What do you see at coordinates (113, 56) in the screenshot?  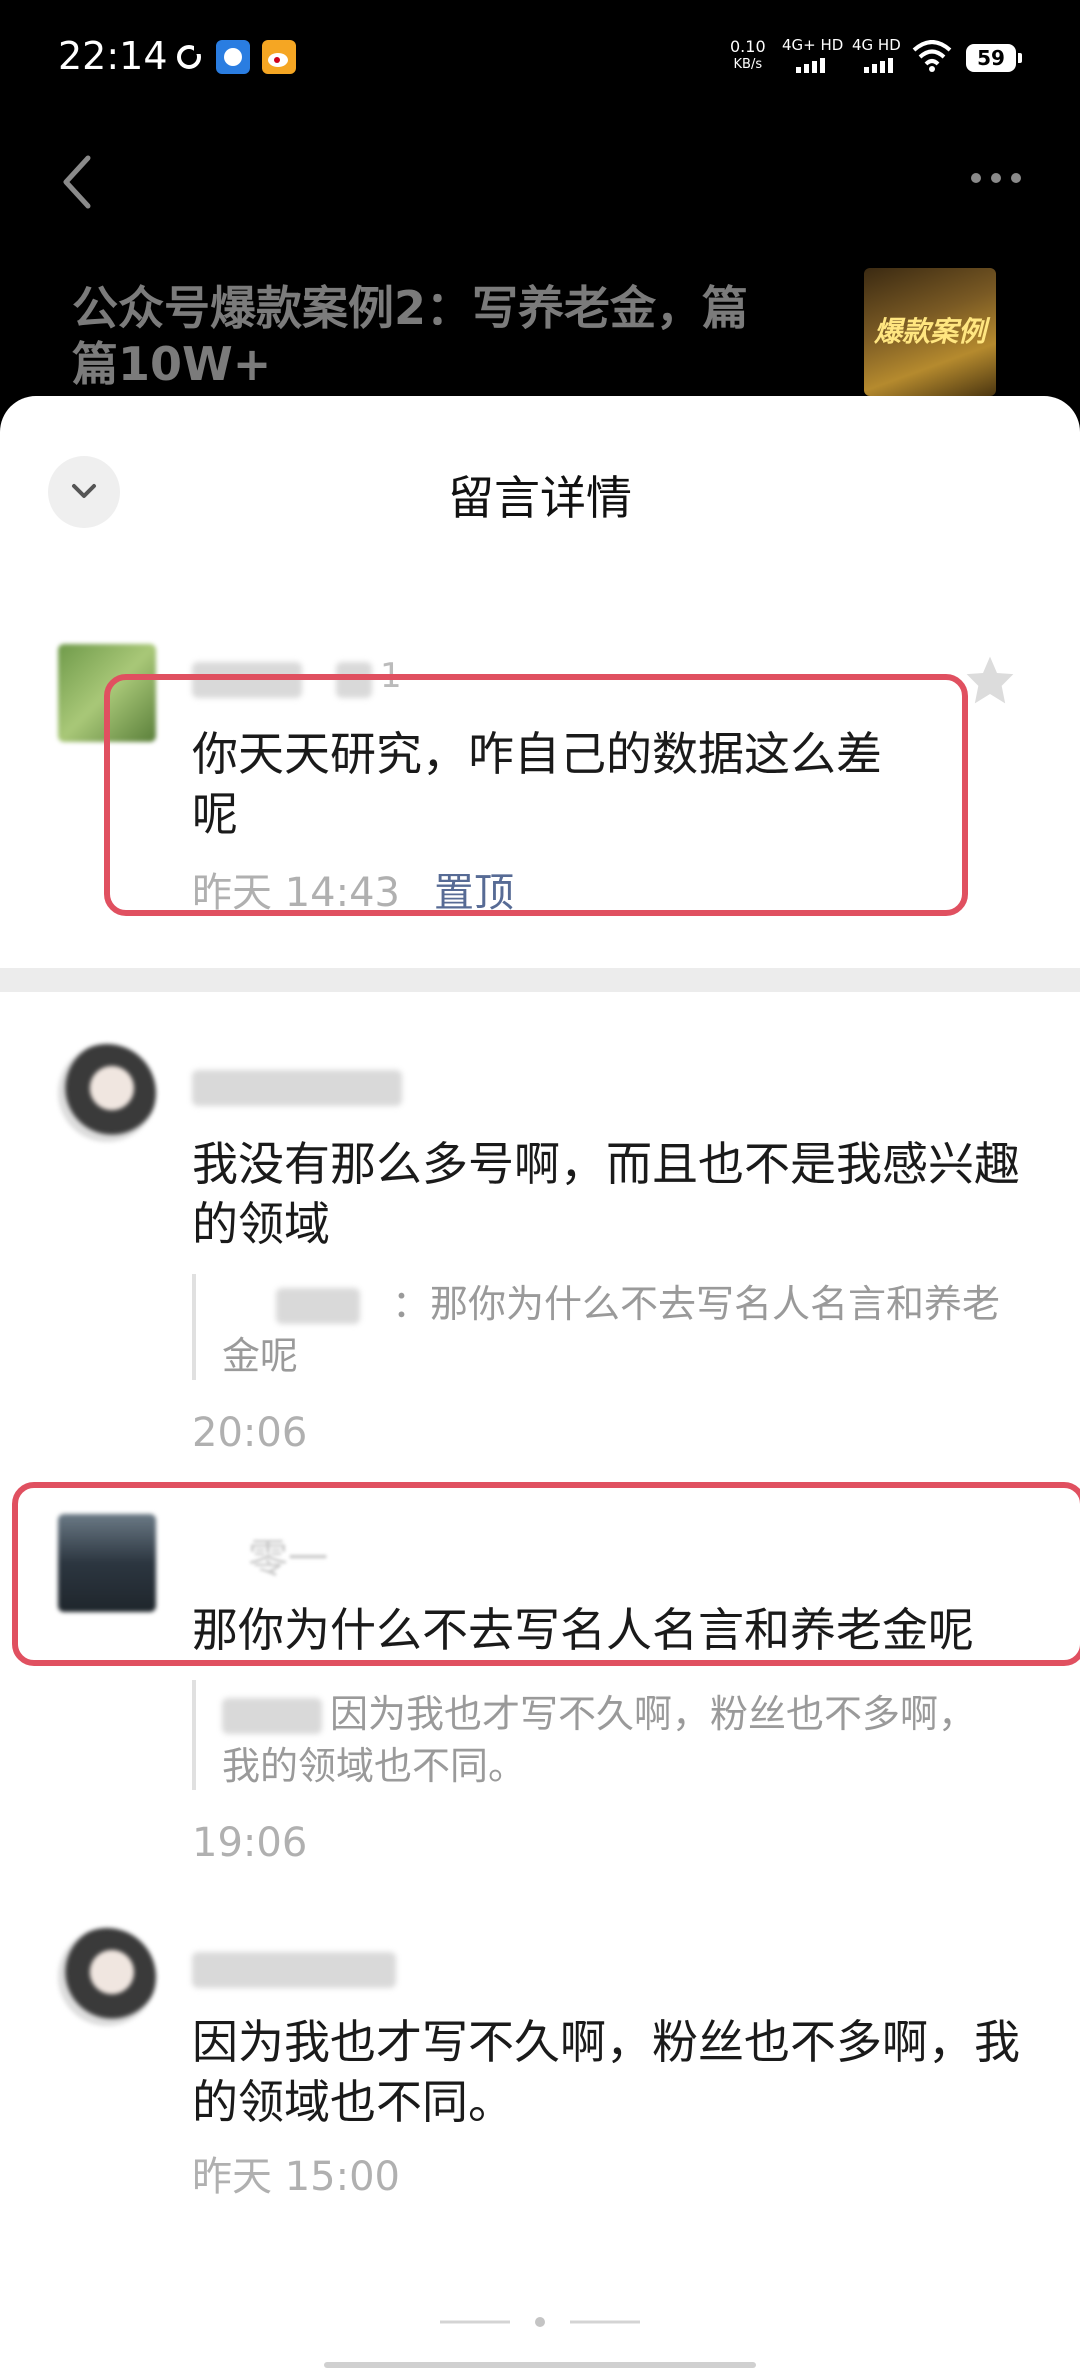 I see `status-time: 22:14` at bounding box center [113, 56].